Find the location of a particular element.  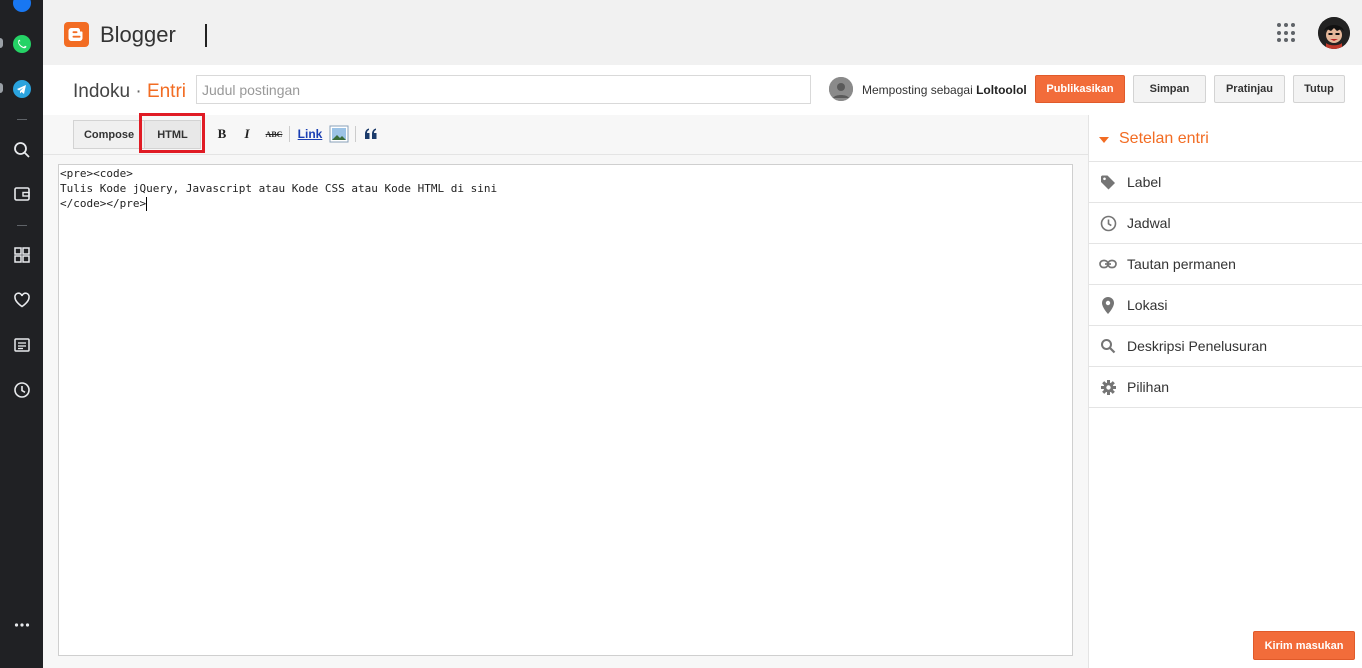

telegram-icon is located at coordinates (22, 89).